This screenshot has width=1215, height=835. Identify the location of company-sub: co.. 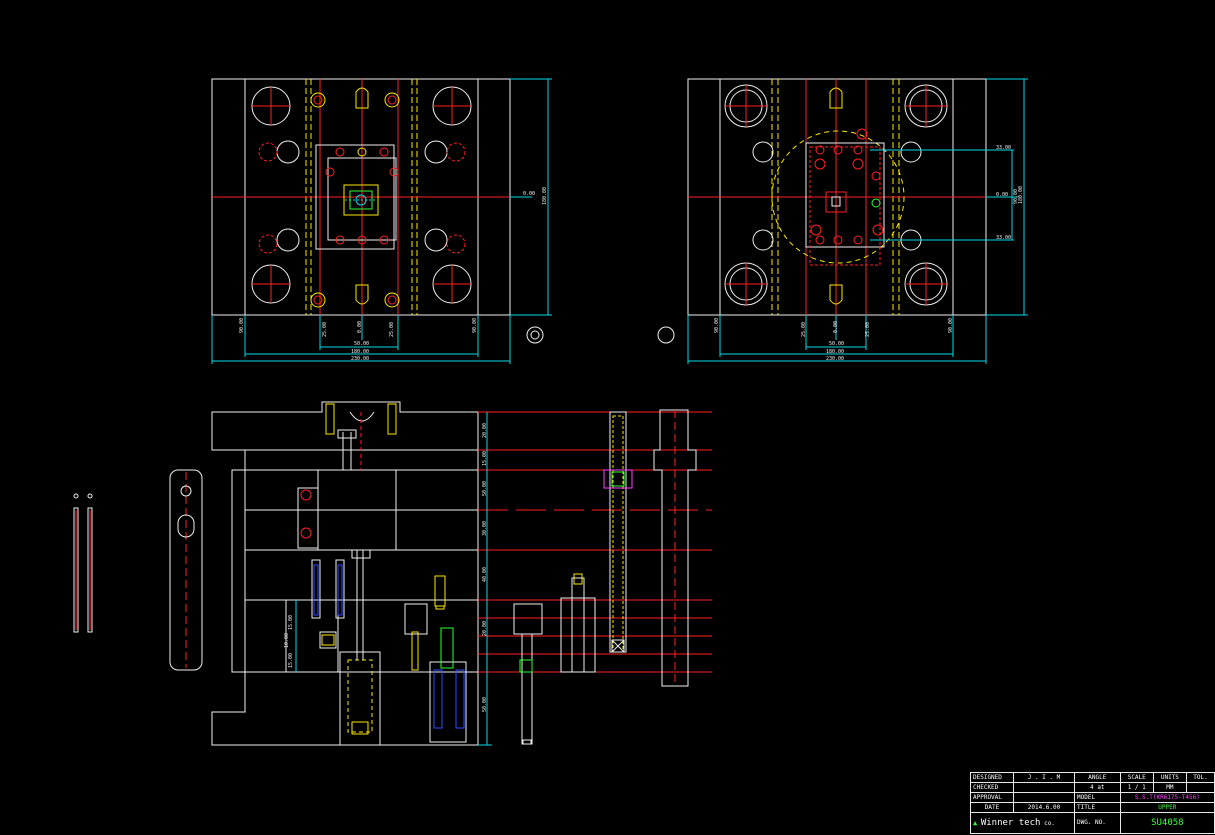
(1049, 823).